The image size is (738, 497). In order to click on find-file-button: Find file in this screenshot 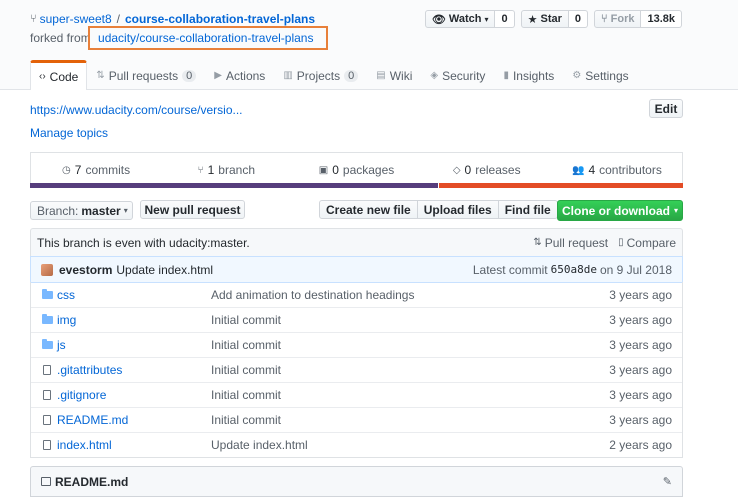, I will do `click(527, 209)`.